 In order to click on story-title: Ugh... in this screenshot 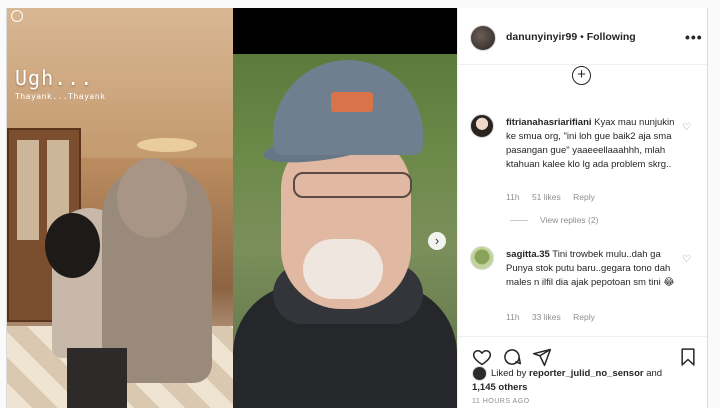, I will do `click(54, 78)`.